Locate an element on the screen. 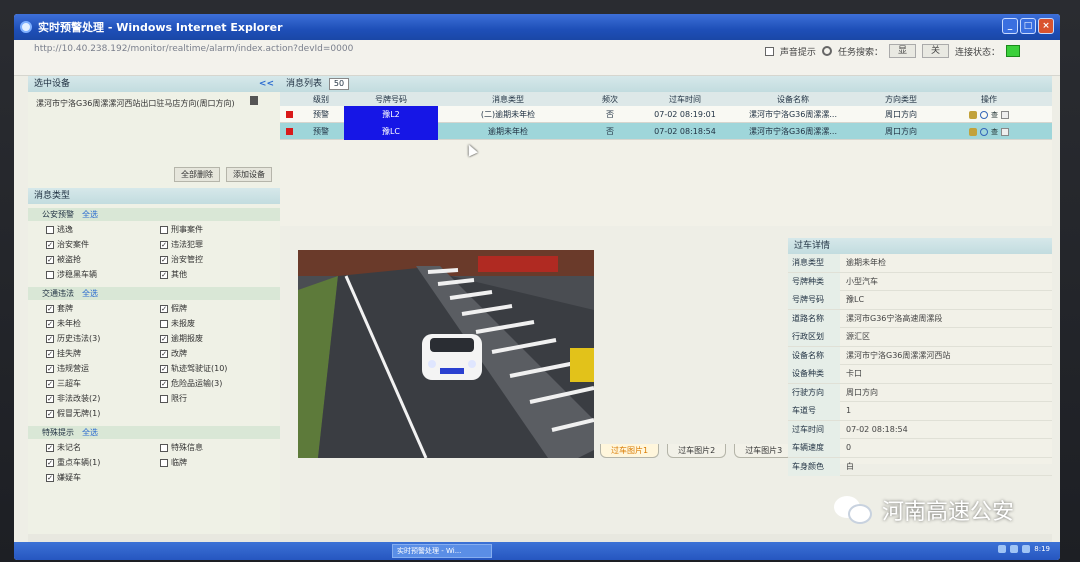 This screenshot has width=1080, height=562. selected-device-item: 漯河市宁洛G36周漯漯河西站出口驻马店方向(周口方向) is located at coordinates (154, 103).